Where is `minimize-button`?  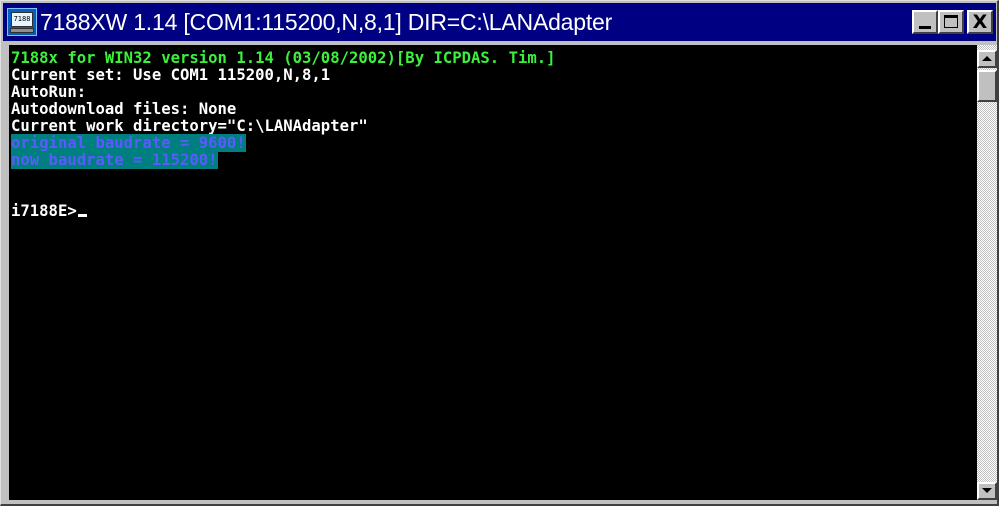
minimize-button is located at coordinates (925, 22).